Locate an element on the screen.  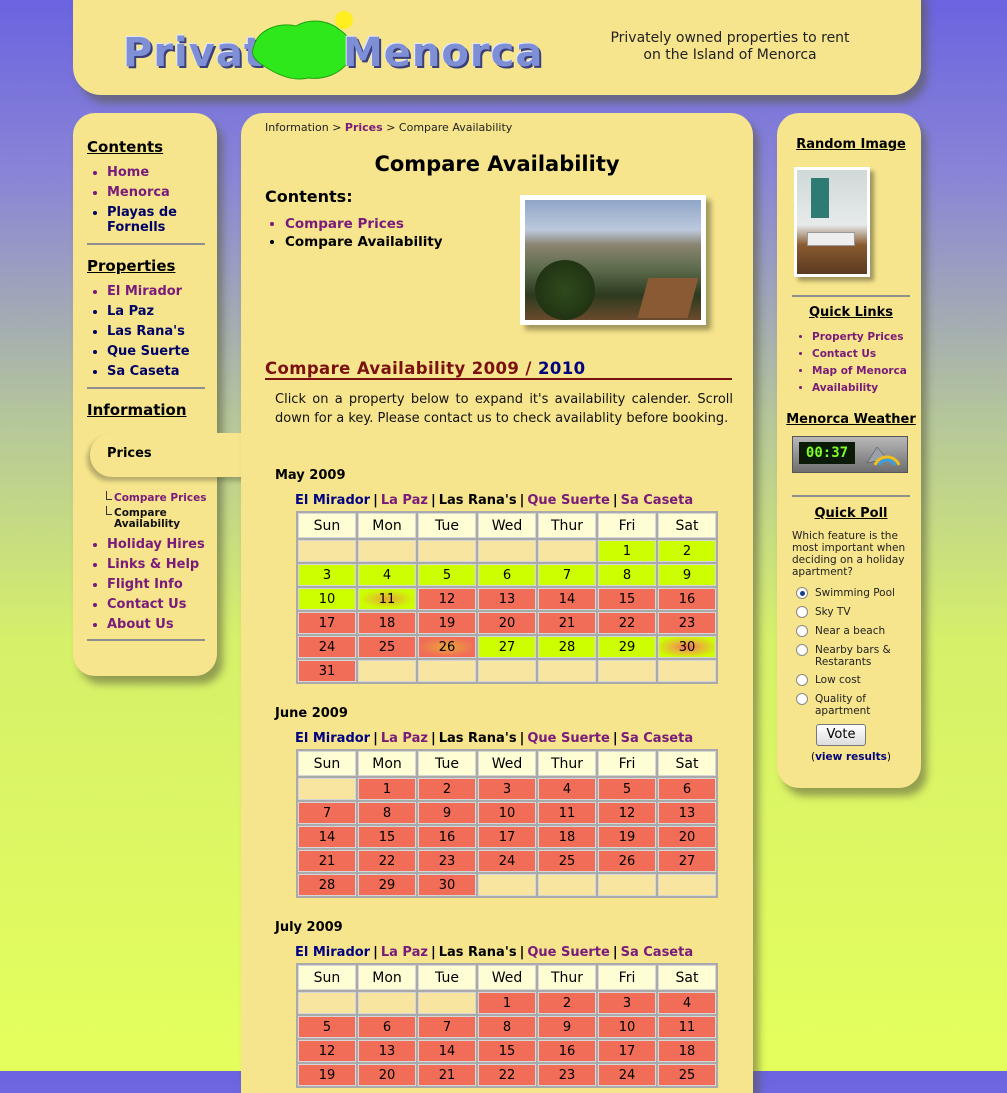
contents-link-compare-availability: Compare Availability is located at coordinates (364, 242).